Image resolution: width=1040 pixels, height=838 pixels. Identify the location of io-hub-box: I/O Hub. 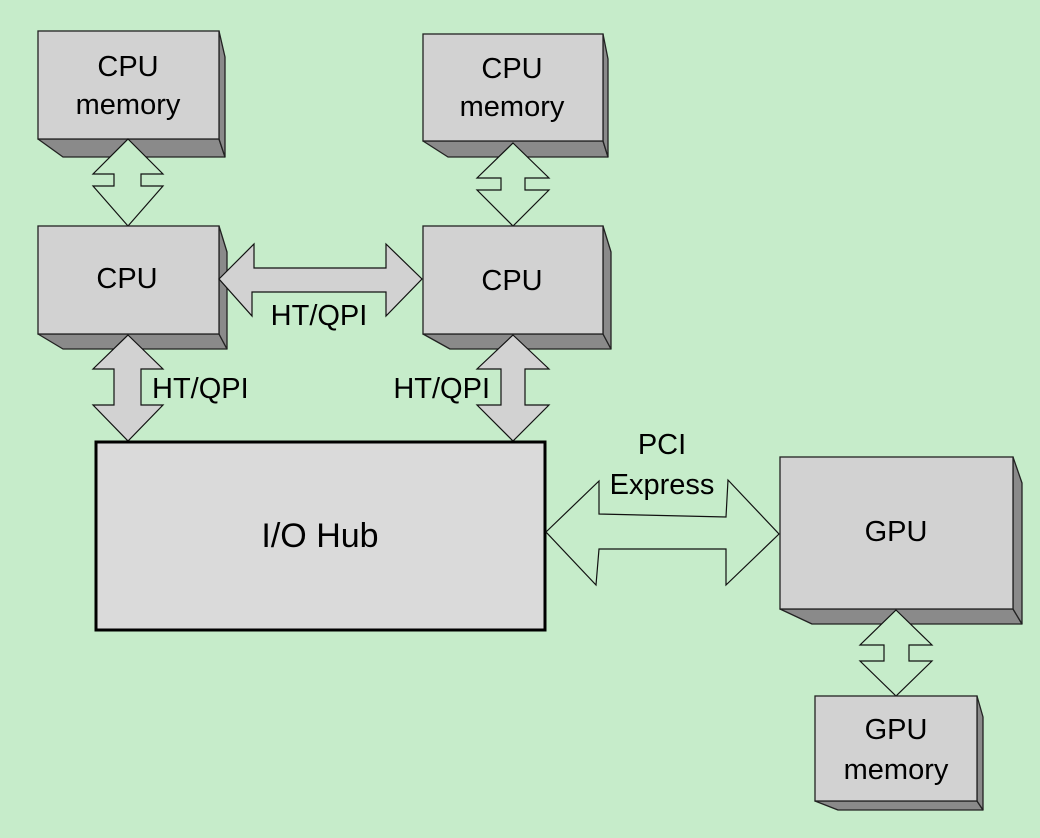
(320, 536).